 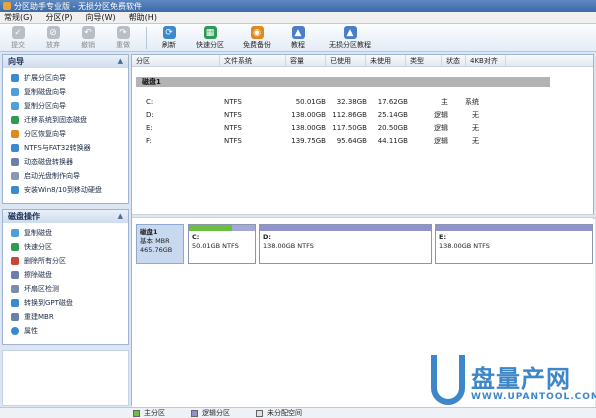 I want to click on wizard-item-dynamic-disk: 动态磁盘转换器, so click(x=65, y=162).